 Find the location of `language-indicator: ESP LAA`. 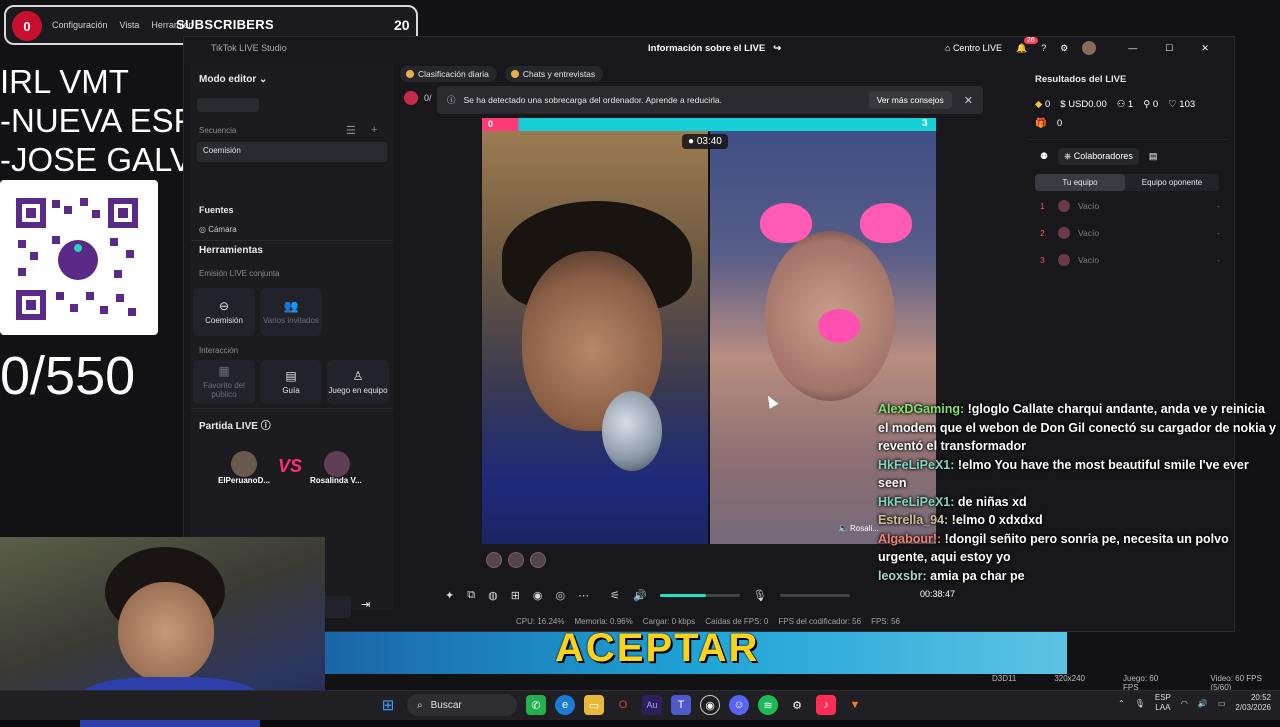

language-indicator: ESP LAA is located at coordinates (1163, 703).